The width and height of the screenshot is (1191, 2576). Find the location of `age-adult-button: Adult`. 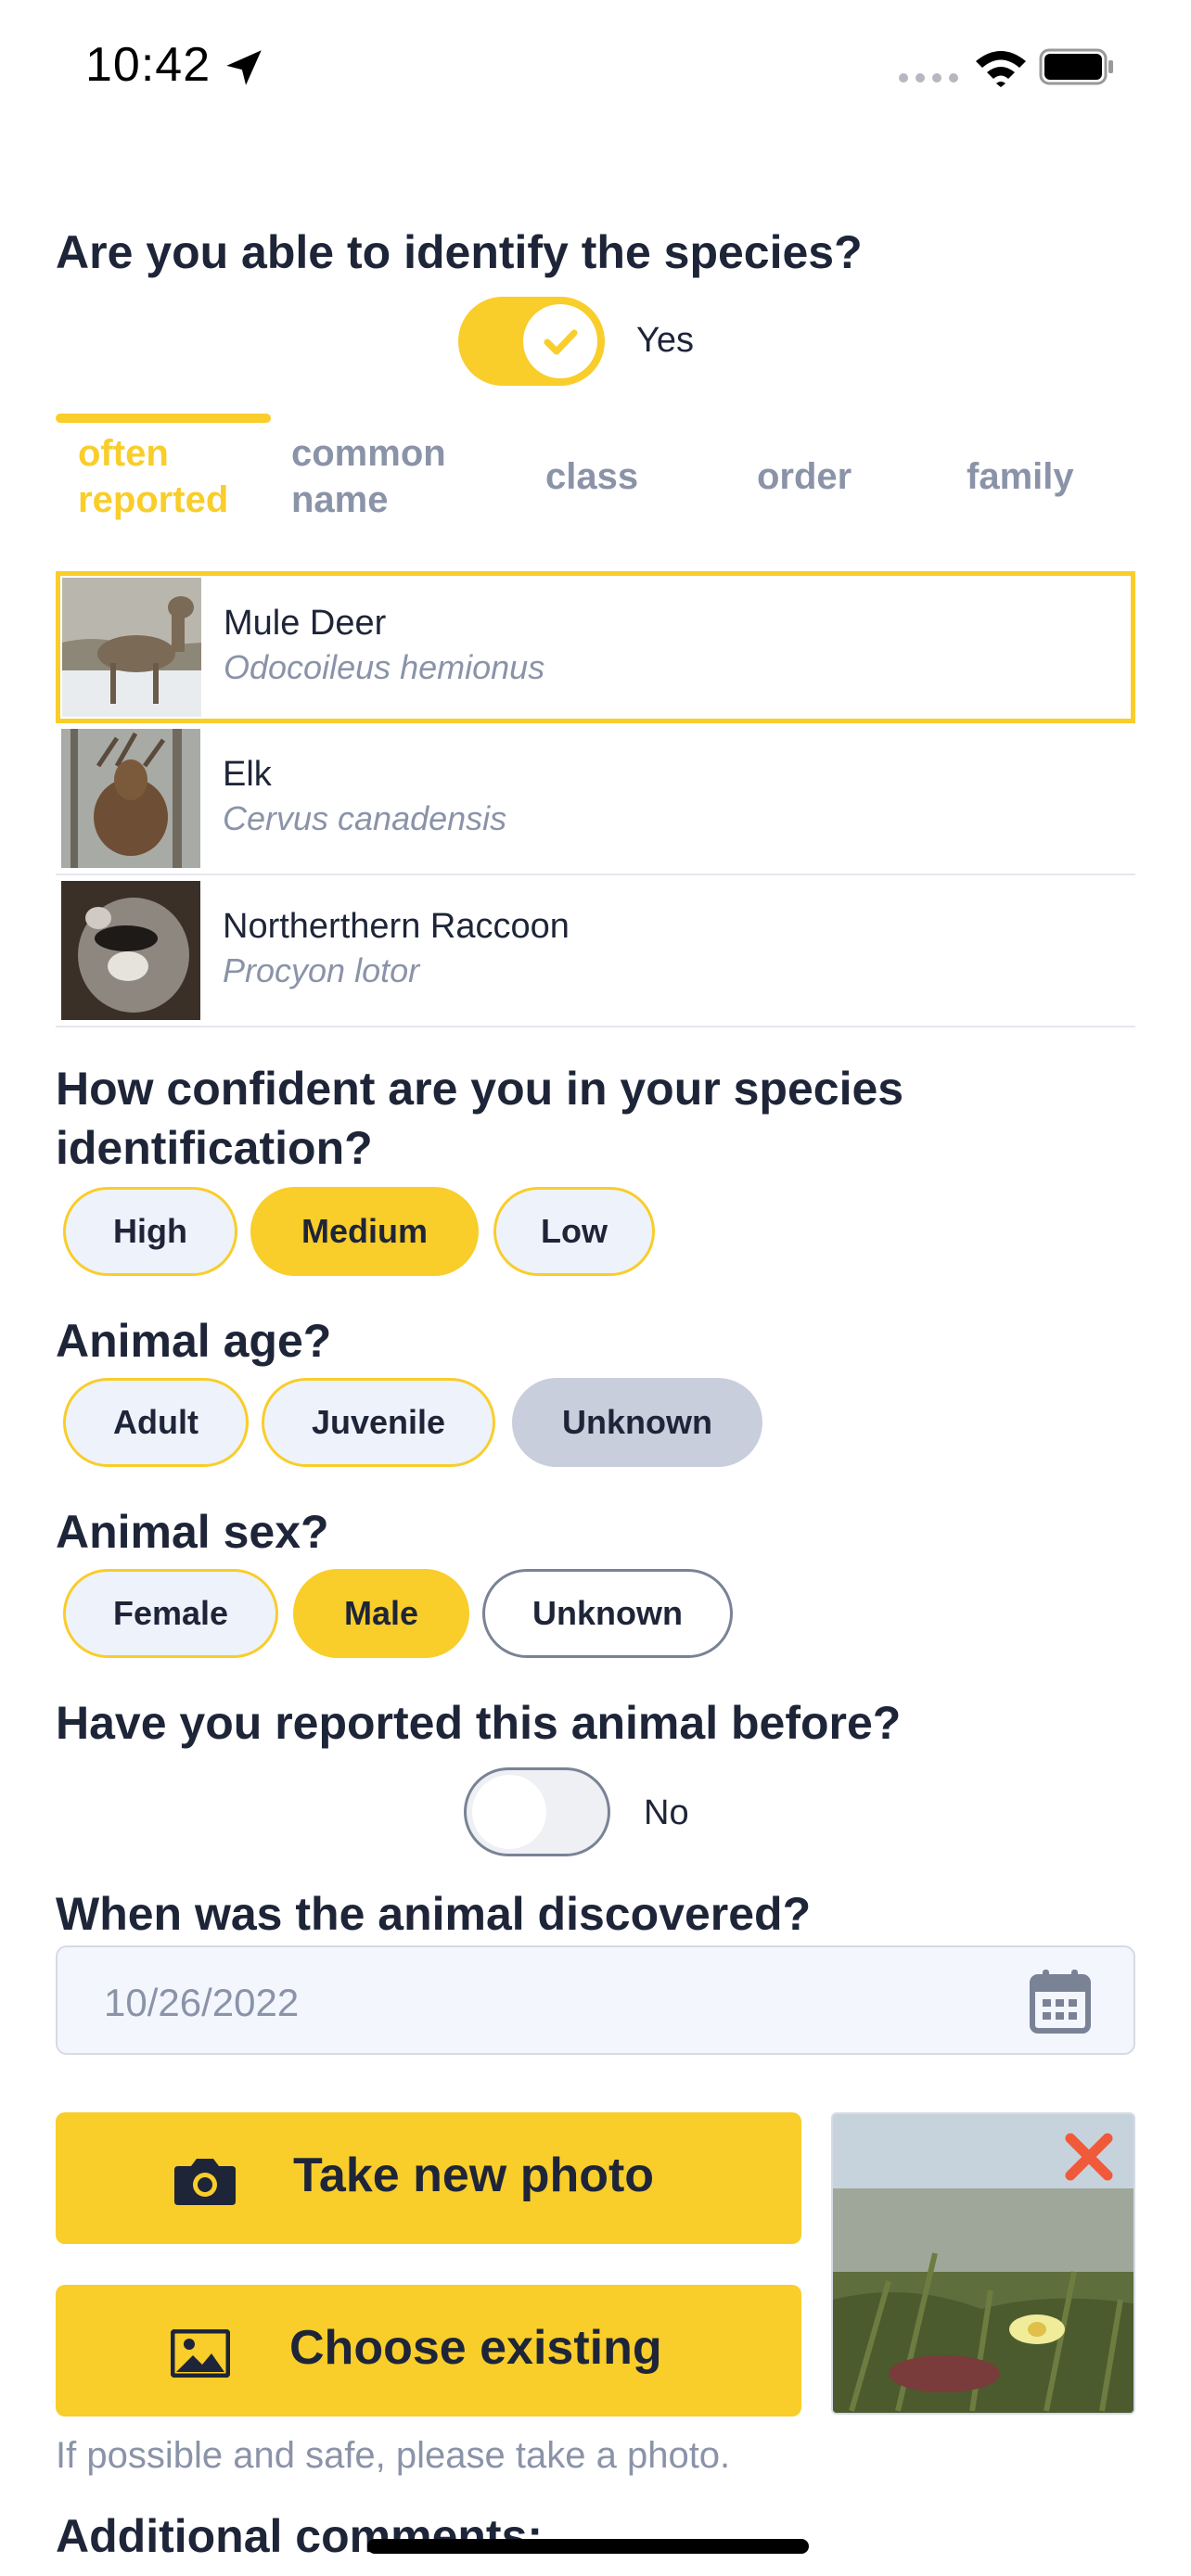

age-adult-button: Adult is located at coordinates (156, 1423).